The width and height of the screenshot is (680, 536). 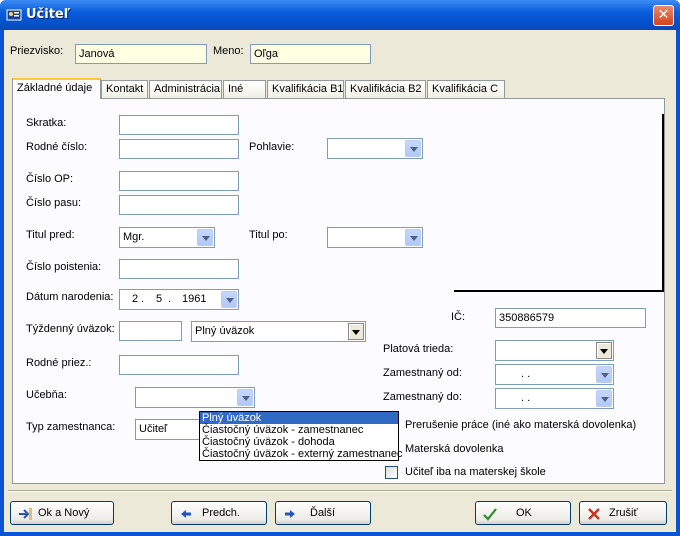 I want to click on cancel-button: Zrušiť, so click(x=623, y=513).